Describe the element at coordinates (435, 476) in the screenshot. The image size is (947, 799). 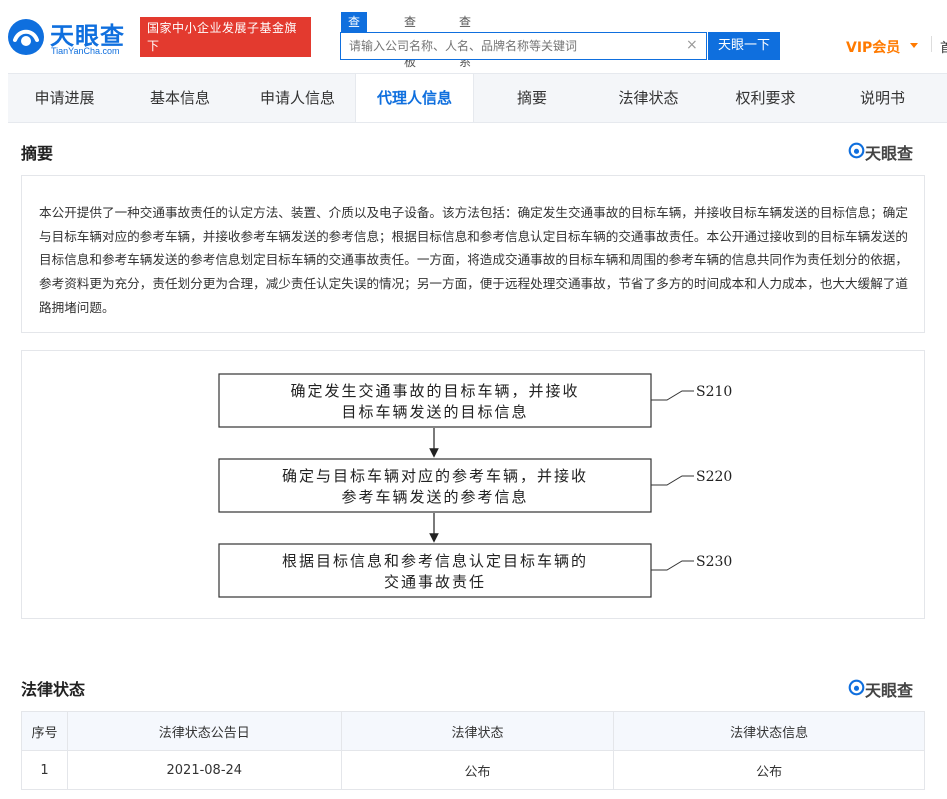
I see `flow-step-2-line1: 确定与目标车辆对应的参考车辆，并接收` at that location.